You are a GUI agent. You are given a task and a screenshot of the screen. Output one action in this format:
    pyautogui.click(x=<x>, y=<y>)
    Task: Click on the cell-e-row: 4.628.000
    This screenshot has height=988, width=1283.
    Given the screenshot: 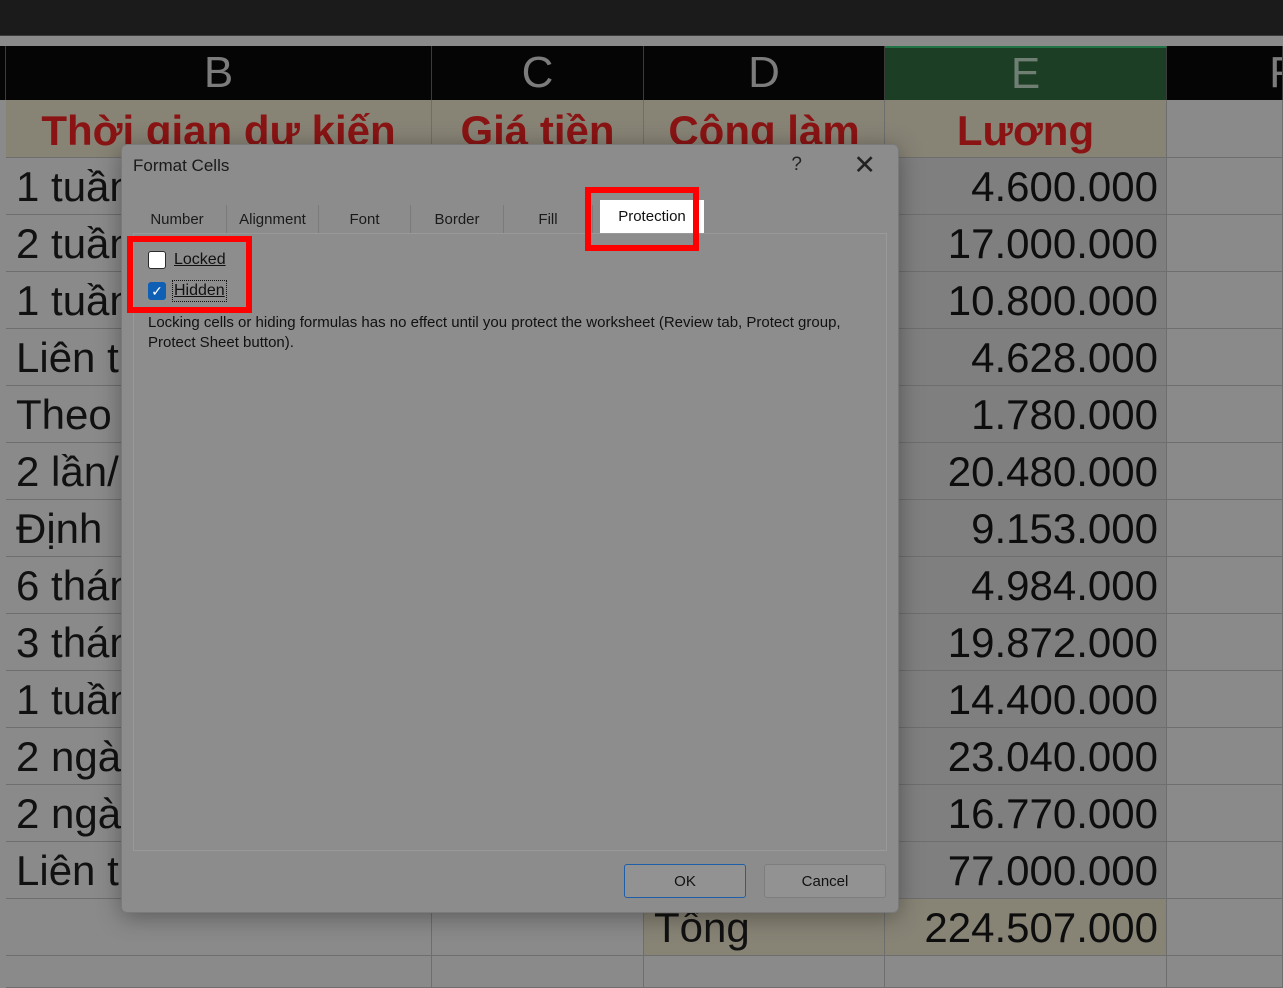 What is the action you would take?
    pyautogui.click(x=1026, y=357)
    